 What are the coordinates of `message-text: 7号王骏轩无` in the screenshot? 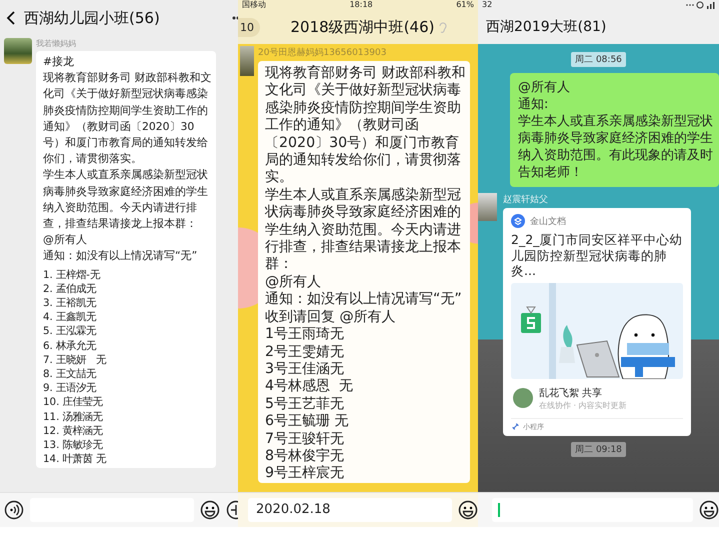 It's located at (305, 439).